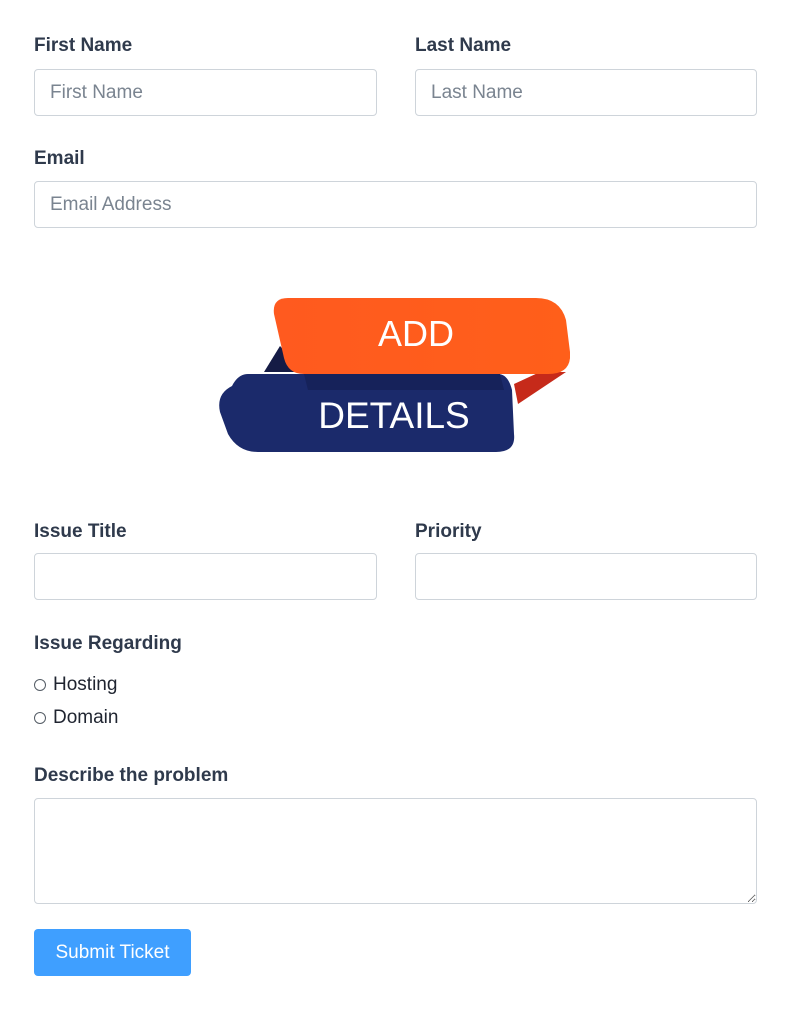  What do you see at coordinates (395, 204) in the screenshot?
I see `email-input` at bounding box center [395, 204].